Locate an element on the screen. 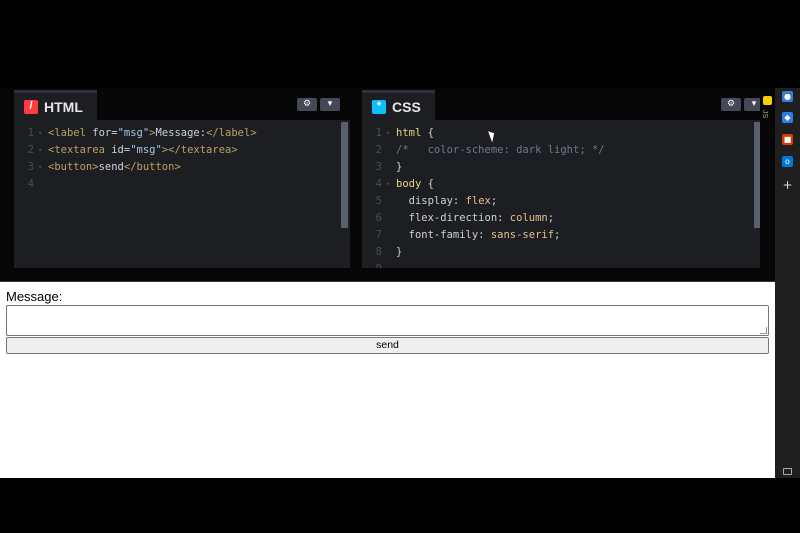 The image size is (800, 533). office-icon: ■ is located at coordinates (787, 139).